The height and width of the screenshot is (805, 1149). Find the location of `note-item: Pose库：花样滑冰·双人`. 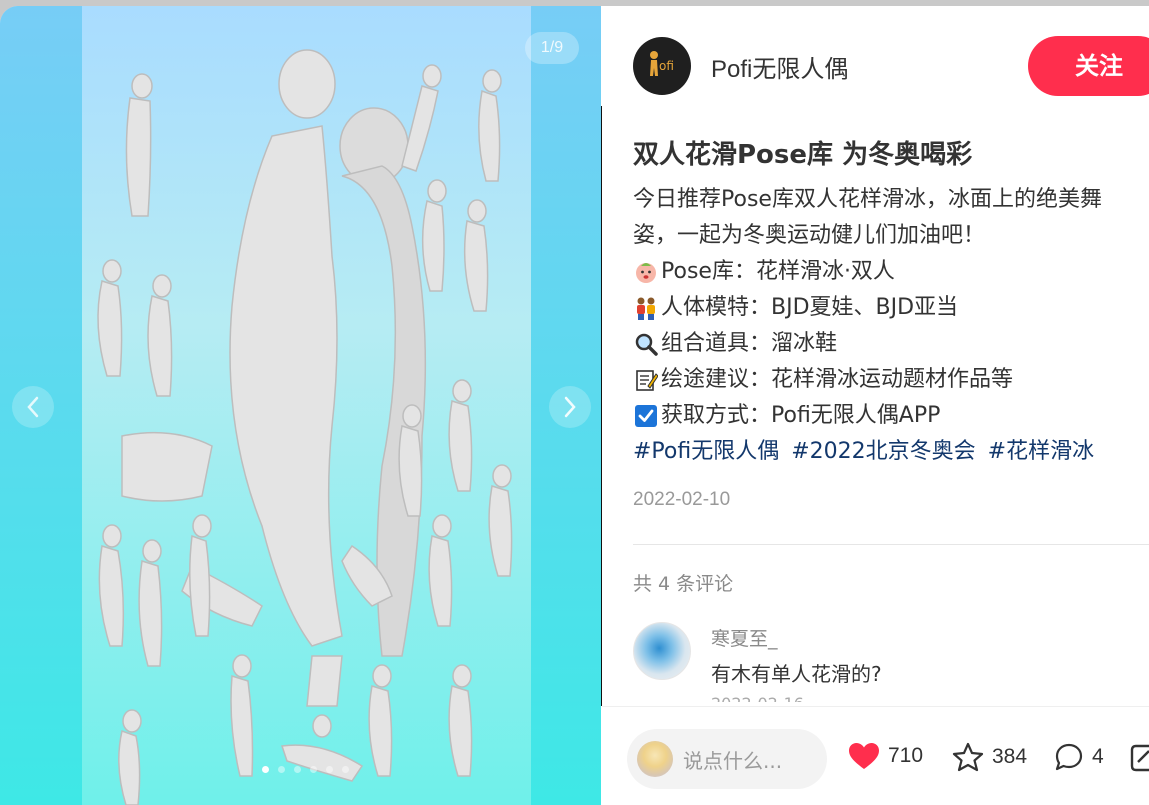

note-item: Pose库：花样滑冰·双人 is located at coordinates (890, 272).